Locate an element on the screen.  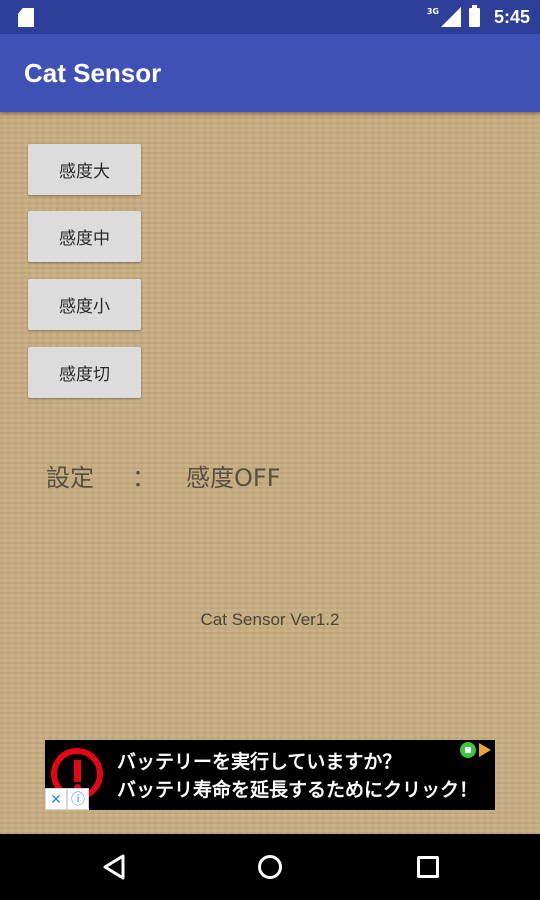
recents-icon is located at coordinates (428, 867).